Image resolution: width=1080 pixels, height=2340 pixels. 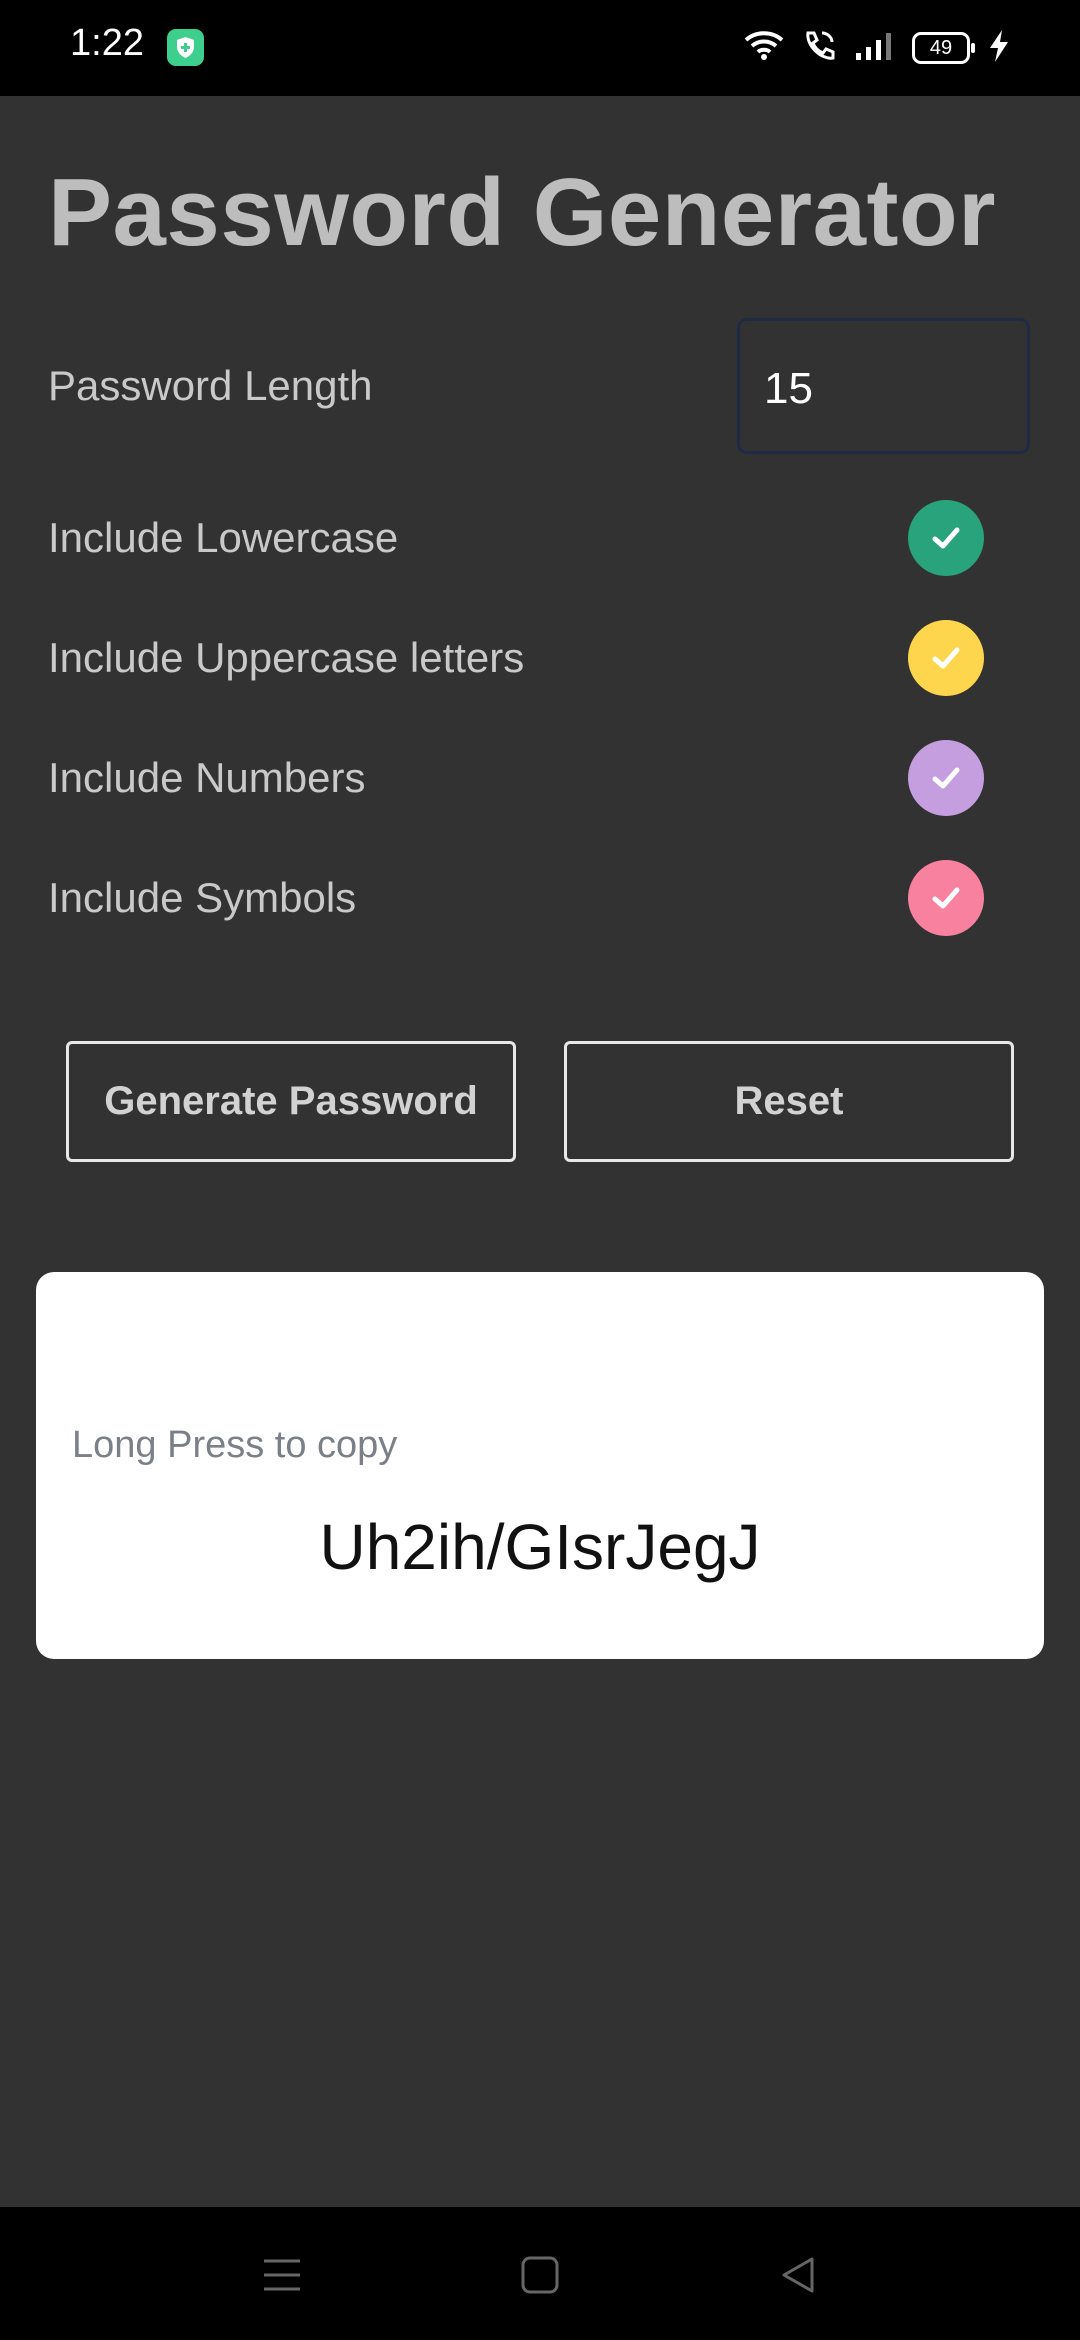 What do you see at coordinates (540, 48) in the screenshot?
I see `status-bar: 1:22 49` at bounding box center [540, 48].